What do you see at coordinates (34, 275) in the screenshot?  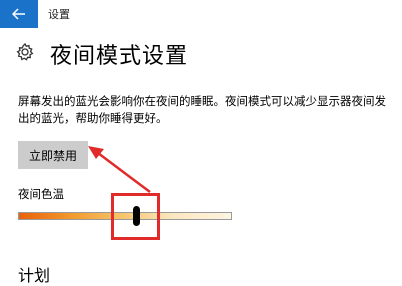 I see `schedule-section-title: 计划` at bounding box center [34, 275].